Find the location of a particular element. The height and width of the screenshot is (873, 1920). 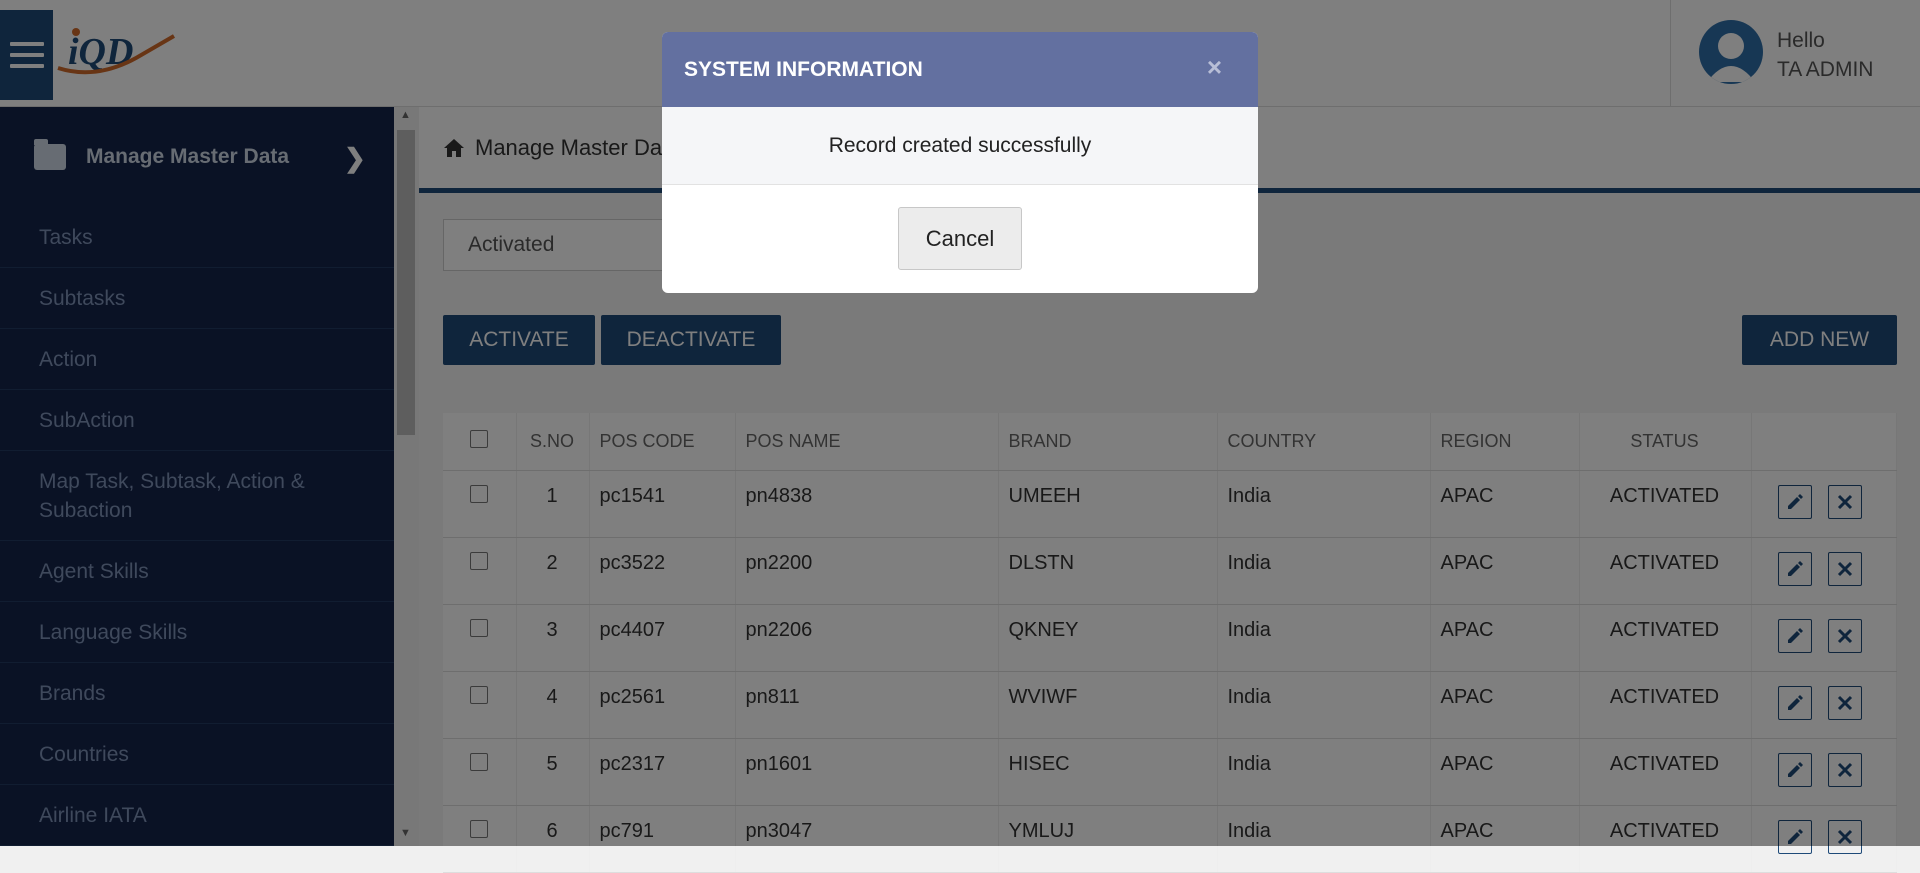

dialog-message: Record created successfully is located at coordinates (960, 145).